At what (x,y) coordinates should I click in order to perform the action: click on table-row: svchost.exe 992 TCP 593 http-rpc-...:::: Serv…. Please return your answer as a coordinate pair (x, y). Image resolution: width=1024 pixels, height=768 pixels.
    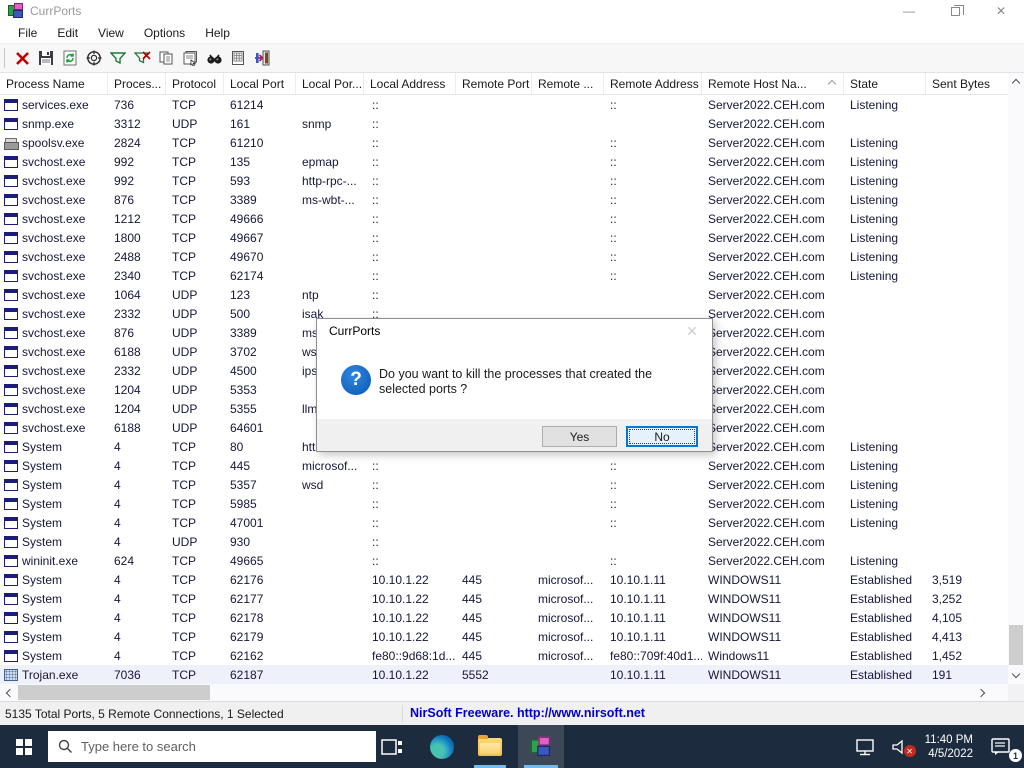
    Looking at the image, I should click on (504, 180).